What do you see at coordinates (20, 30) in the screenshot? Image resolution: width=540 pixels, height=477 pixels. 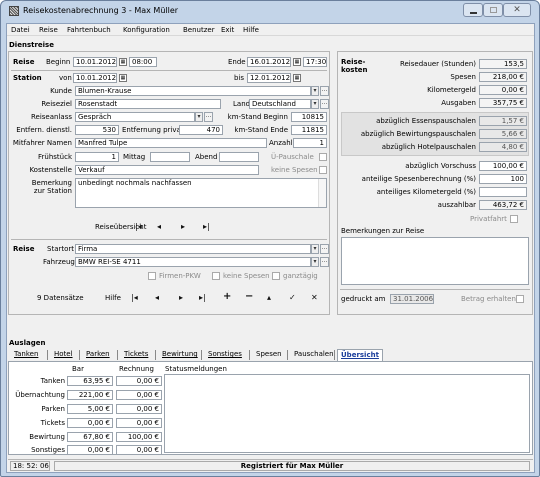 I see `menu-item-datei: Datei` at bounding box center [20, 30].